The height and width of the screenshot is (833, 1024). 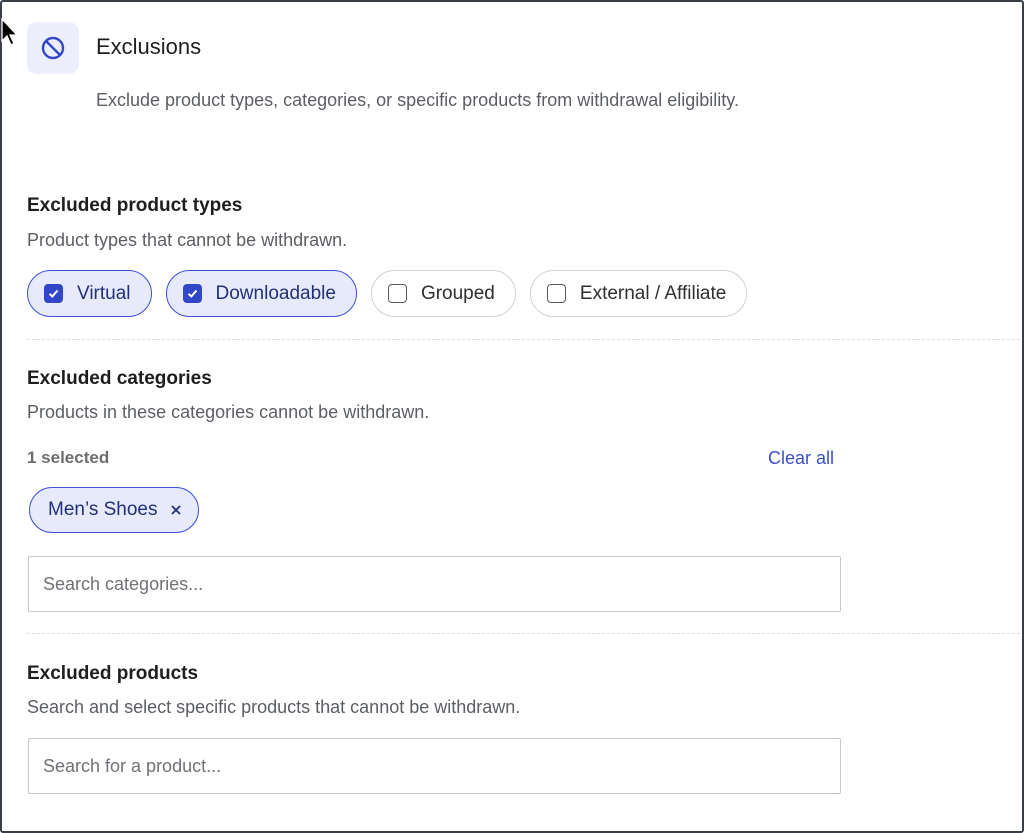 What do you see at coordinates (275, 293) in the screenshot?
I see `chip-label: Downloadable` at bounding box center [275, 293].